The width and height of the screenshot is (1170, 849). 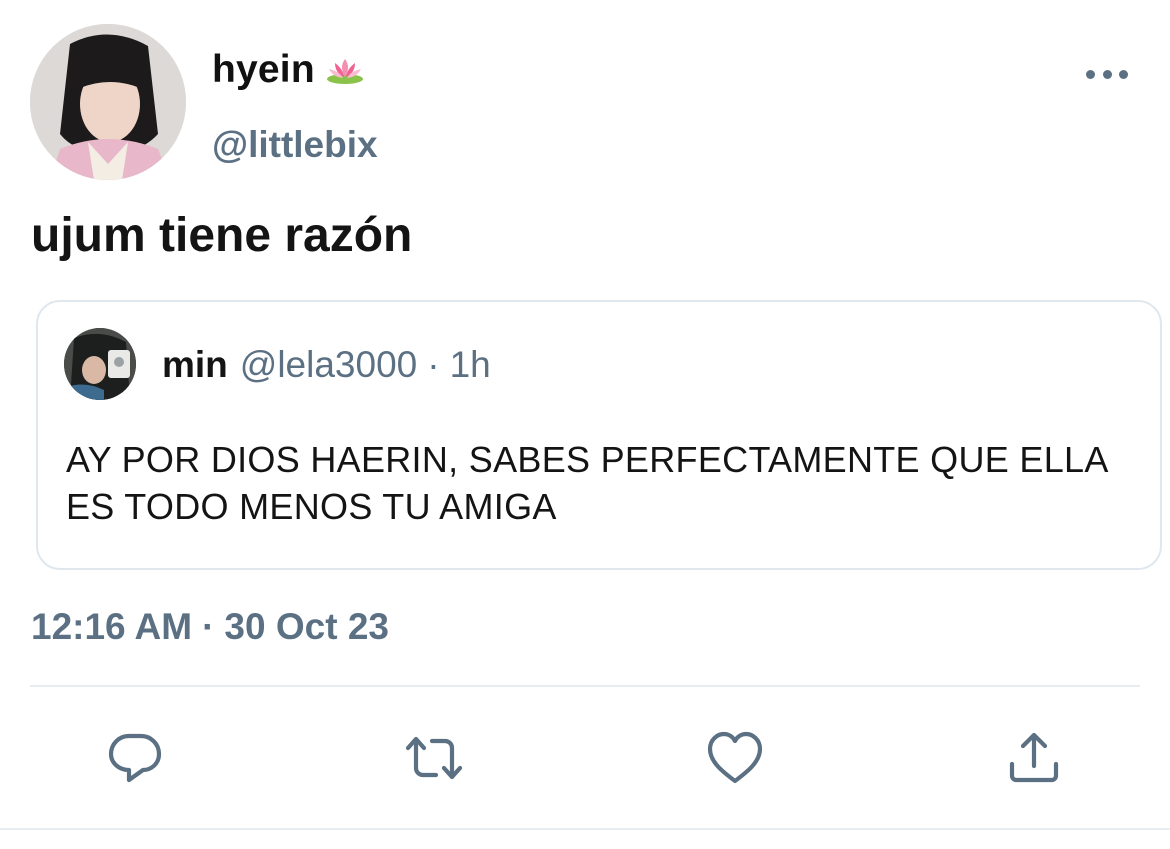 I want to click on like-button, so click(x=735, y=758).